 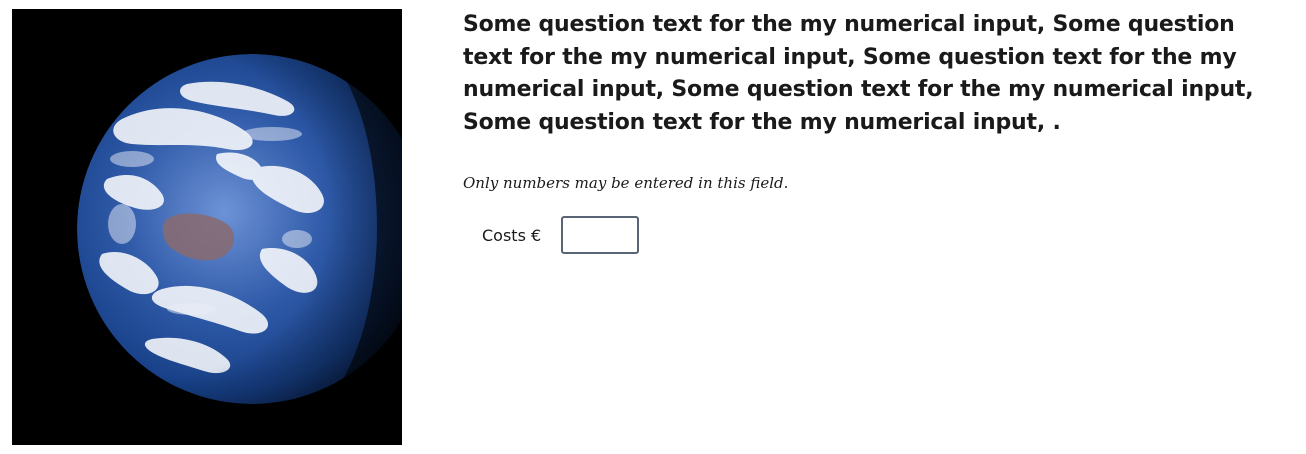 I want to click on costs-field-row: Costs €, so click(x=561, y=235).